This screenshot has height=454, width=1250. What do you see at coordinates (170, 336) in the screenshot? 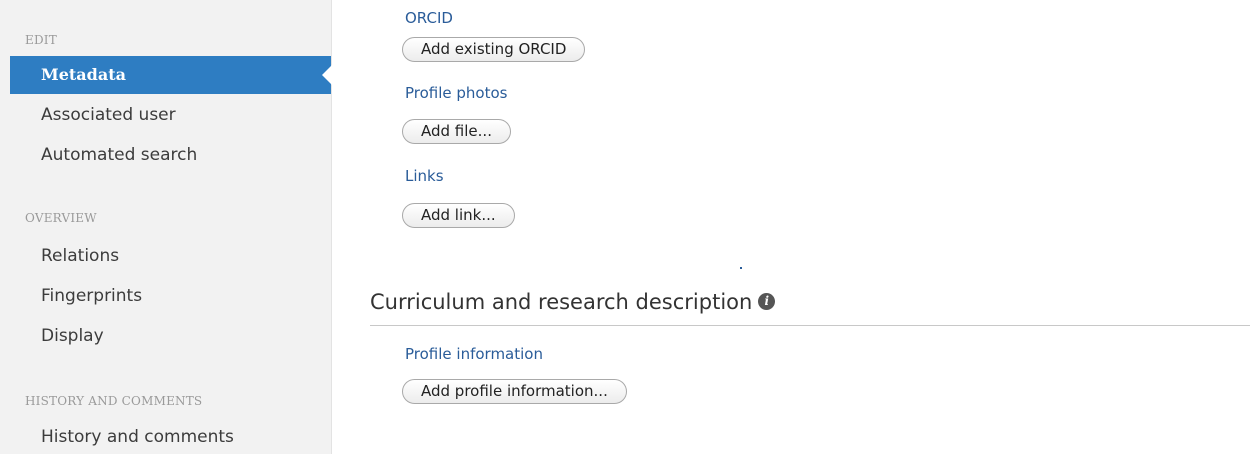
I see `sidebar-item-display: Display` at bounding box center [170, 336].